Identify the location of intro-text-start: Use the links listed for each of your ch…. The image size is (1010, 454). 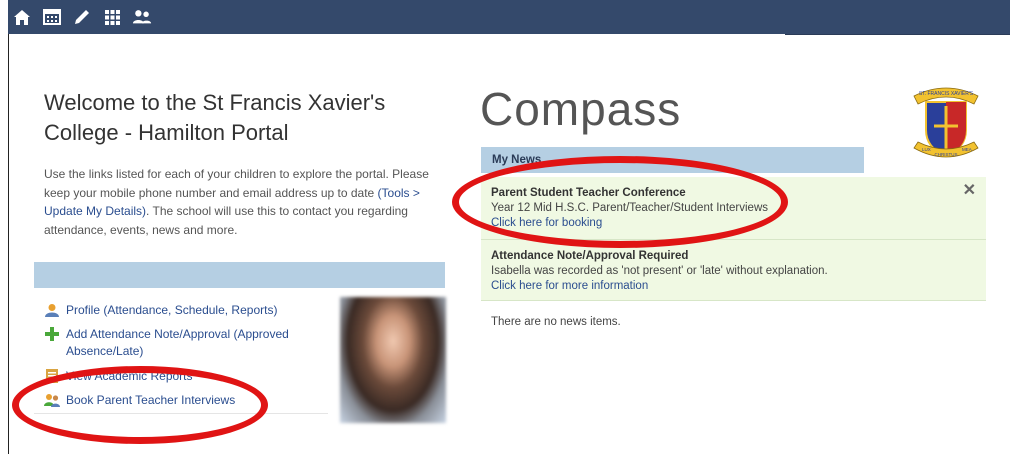
(236, 183).